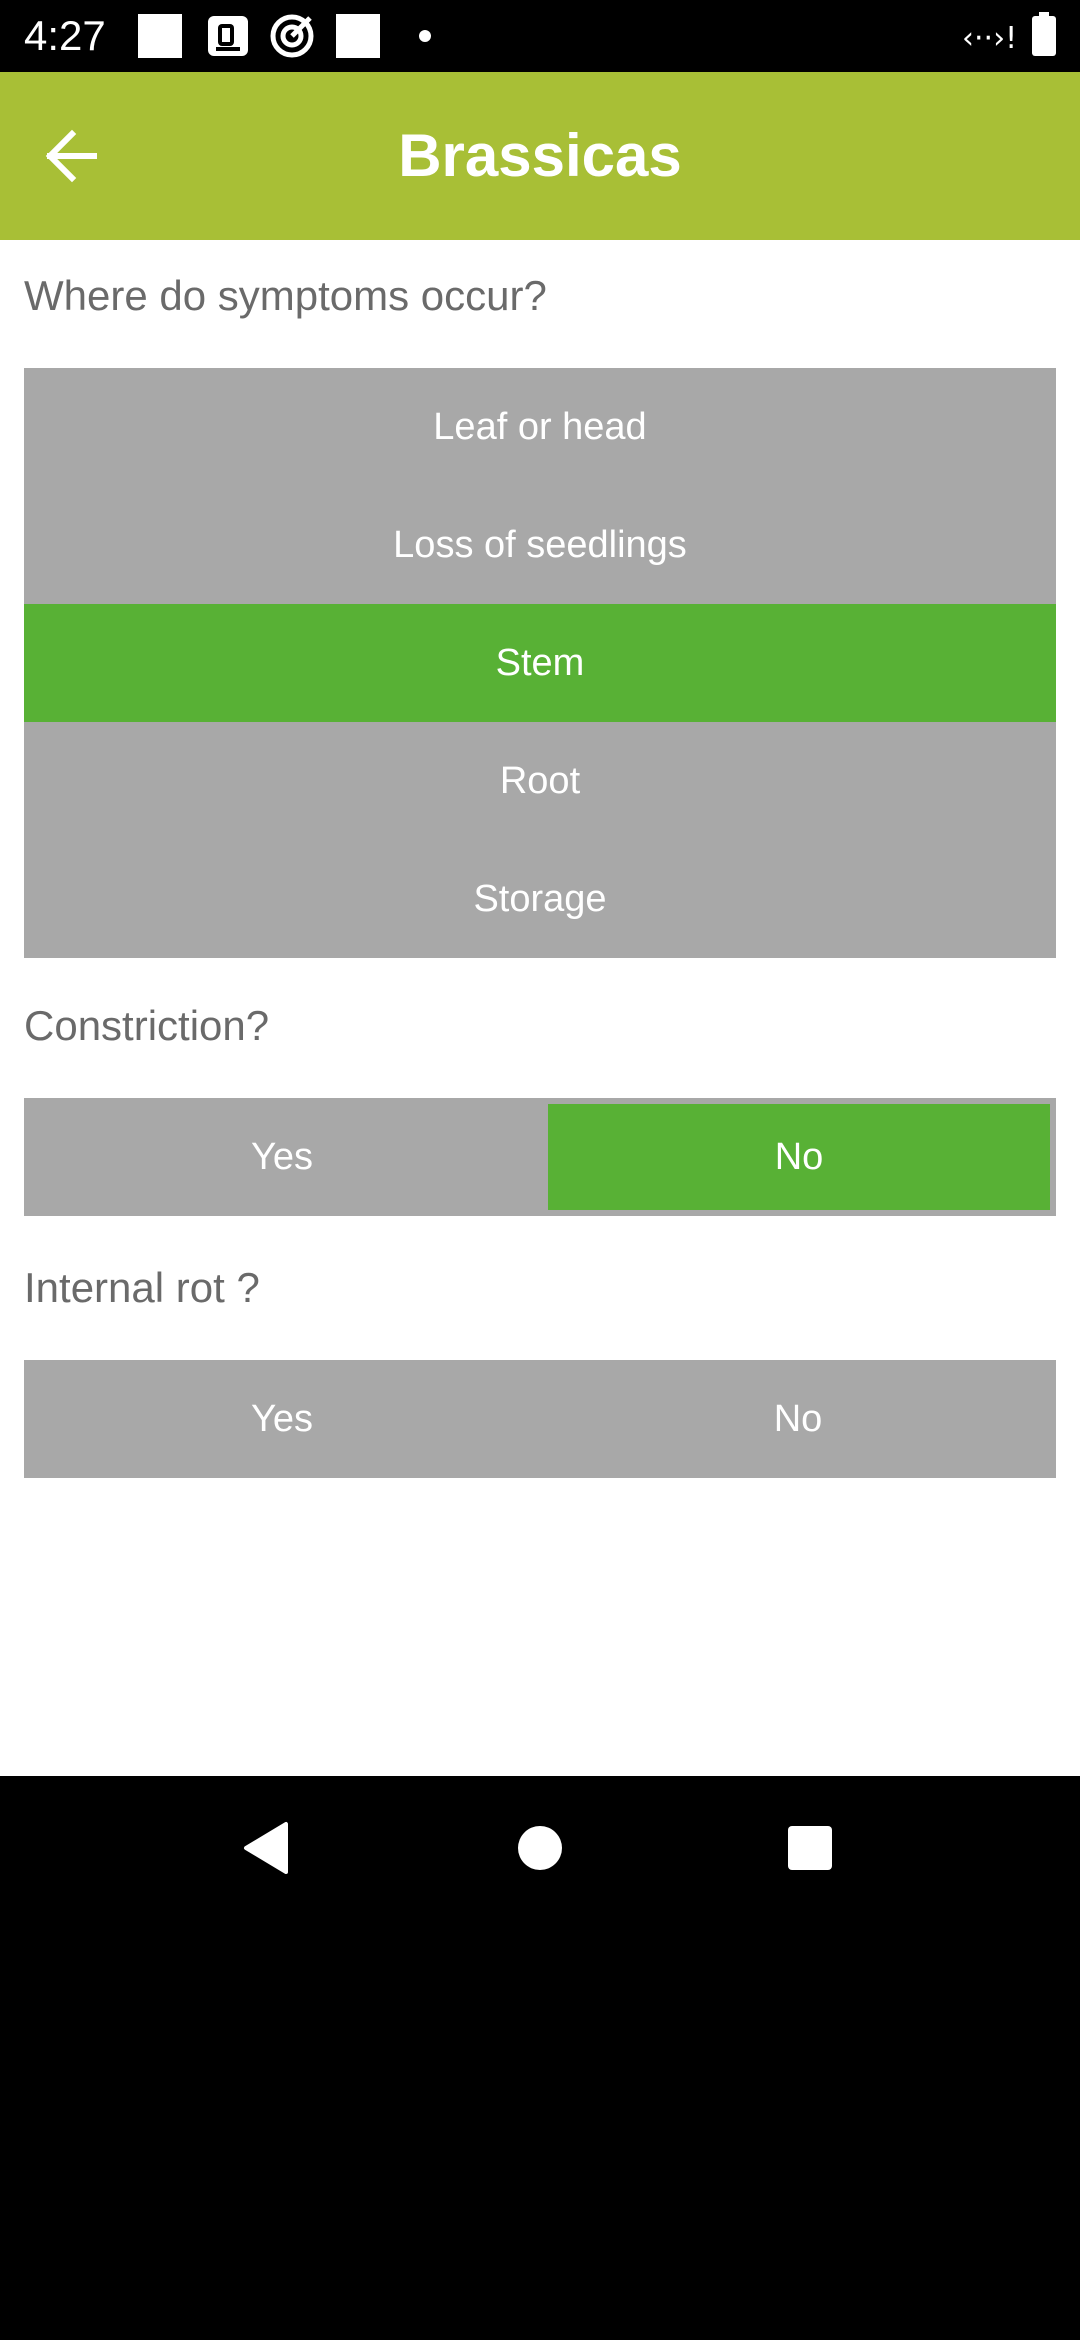 The image size is (1080, 2340). I want to click on home-circle-icon, so click(540, 1848).